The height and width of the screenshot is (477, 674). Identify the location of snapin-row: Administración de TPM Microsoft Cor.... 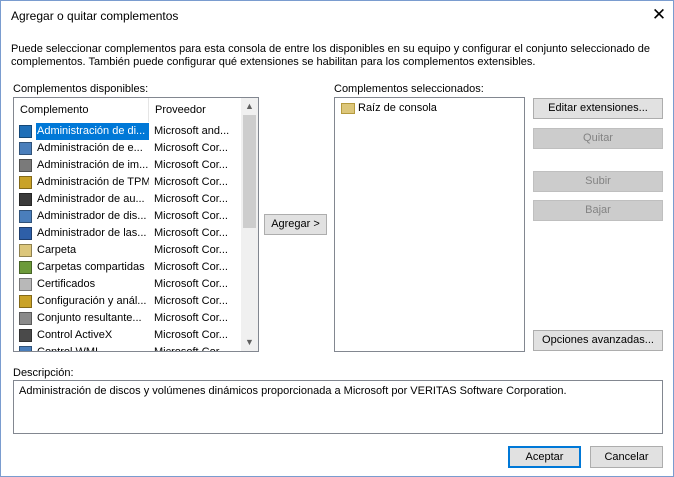
(128, 182).